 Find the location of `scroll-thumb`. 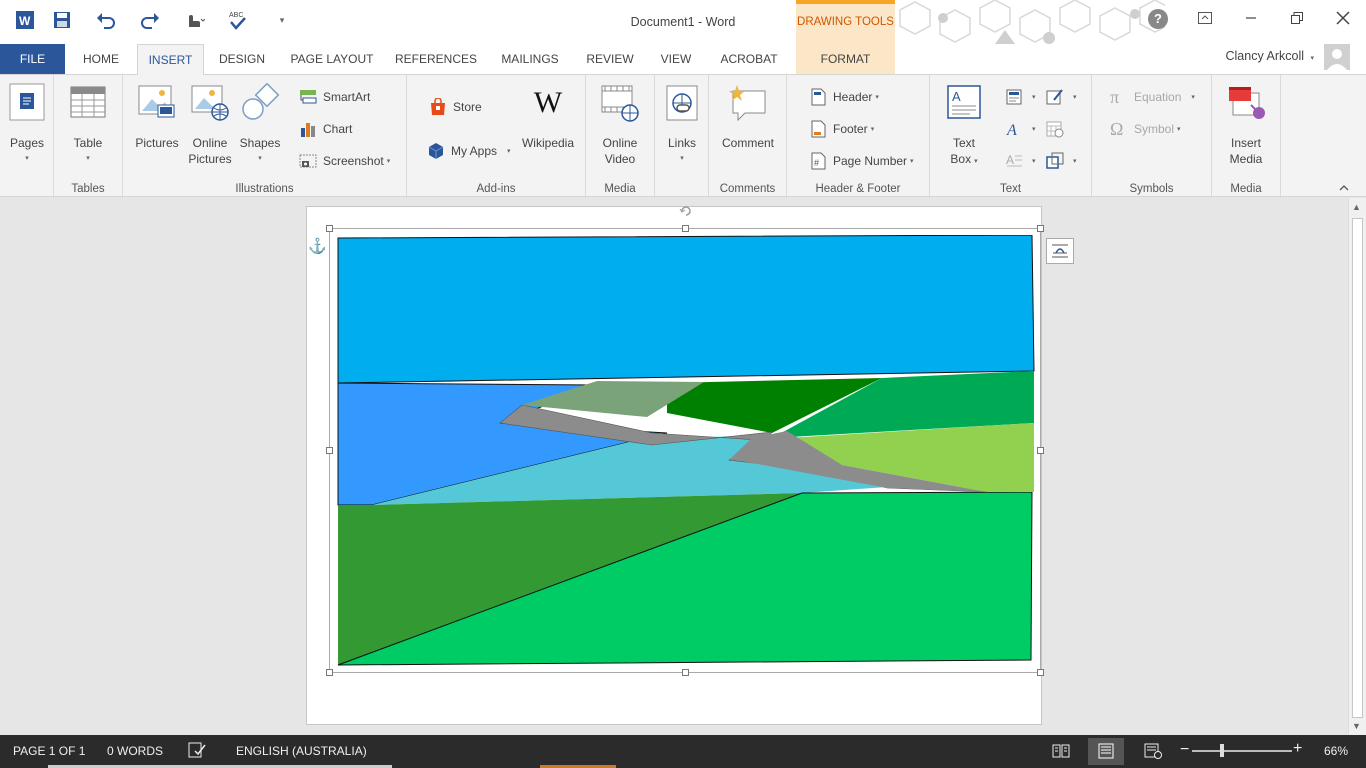

scroll-thumb is located at coordinates (1357, 468).